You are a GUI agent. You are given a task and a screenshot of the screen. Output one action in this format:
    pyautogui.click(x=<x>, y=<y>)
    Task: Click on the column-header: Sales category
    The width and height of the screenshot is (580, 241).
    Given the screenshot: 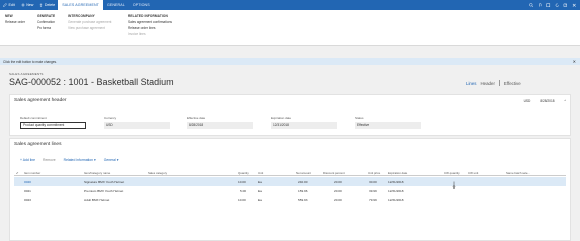 What is the action you would take?
    pyautogui.click(x=157, y=173)
    